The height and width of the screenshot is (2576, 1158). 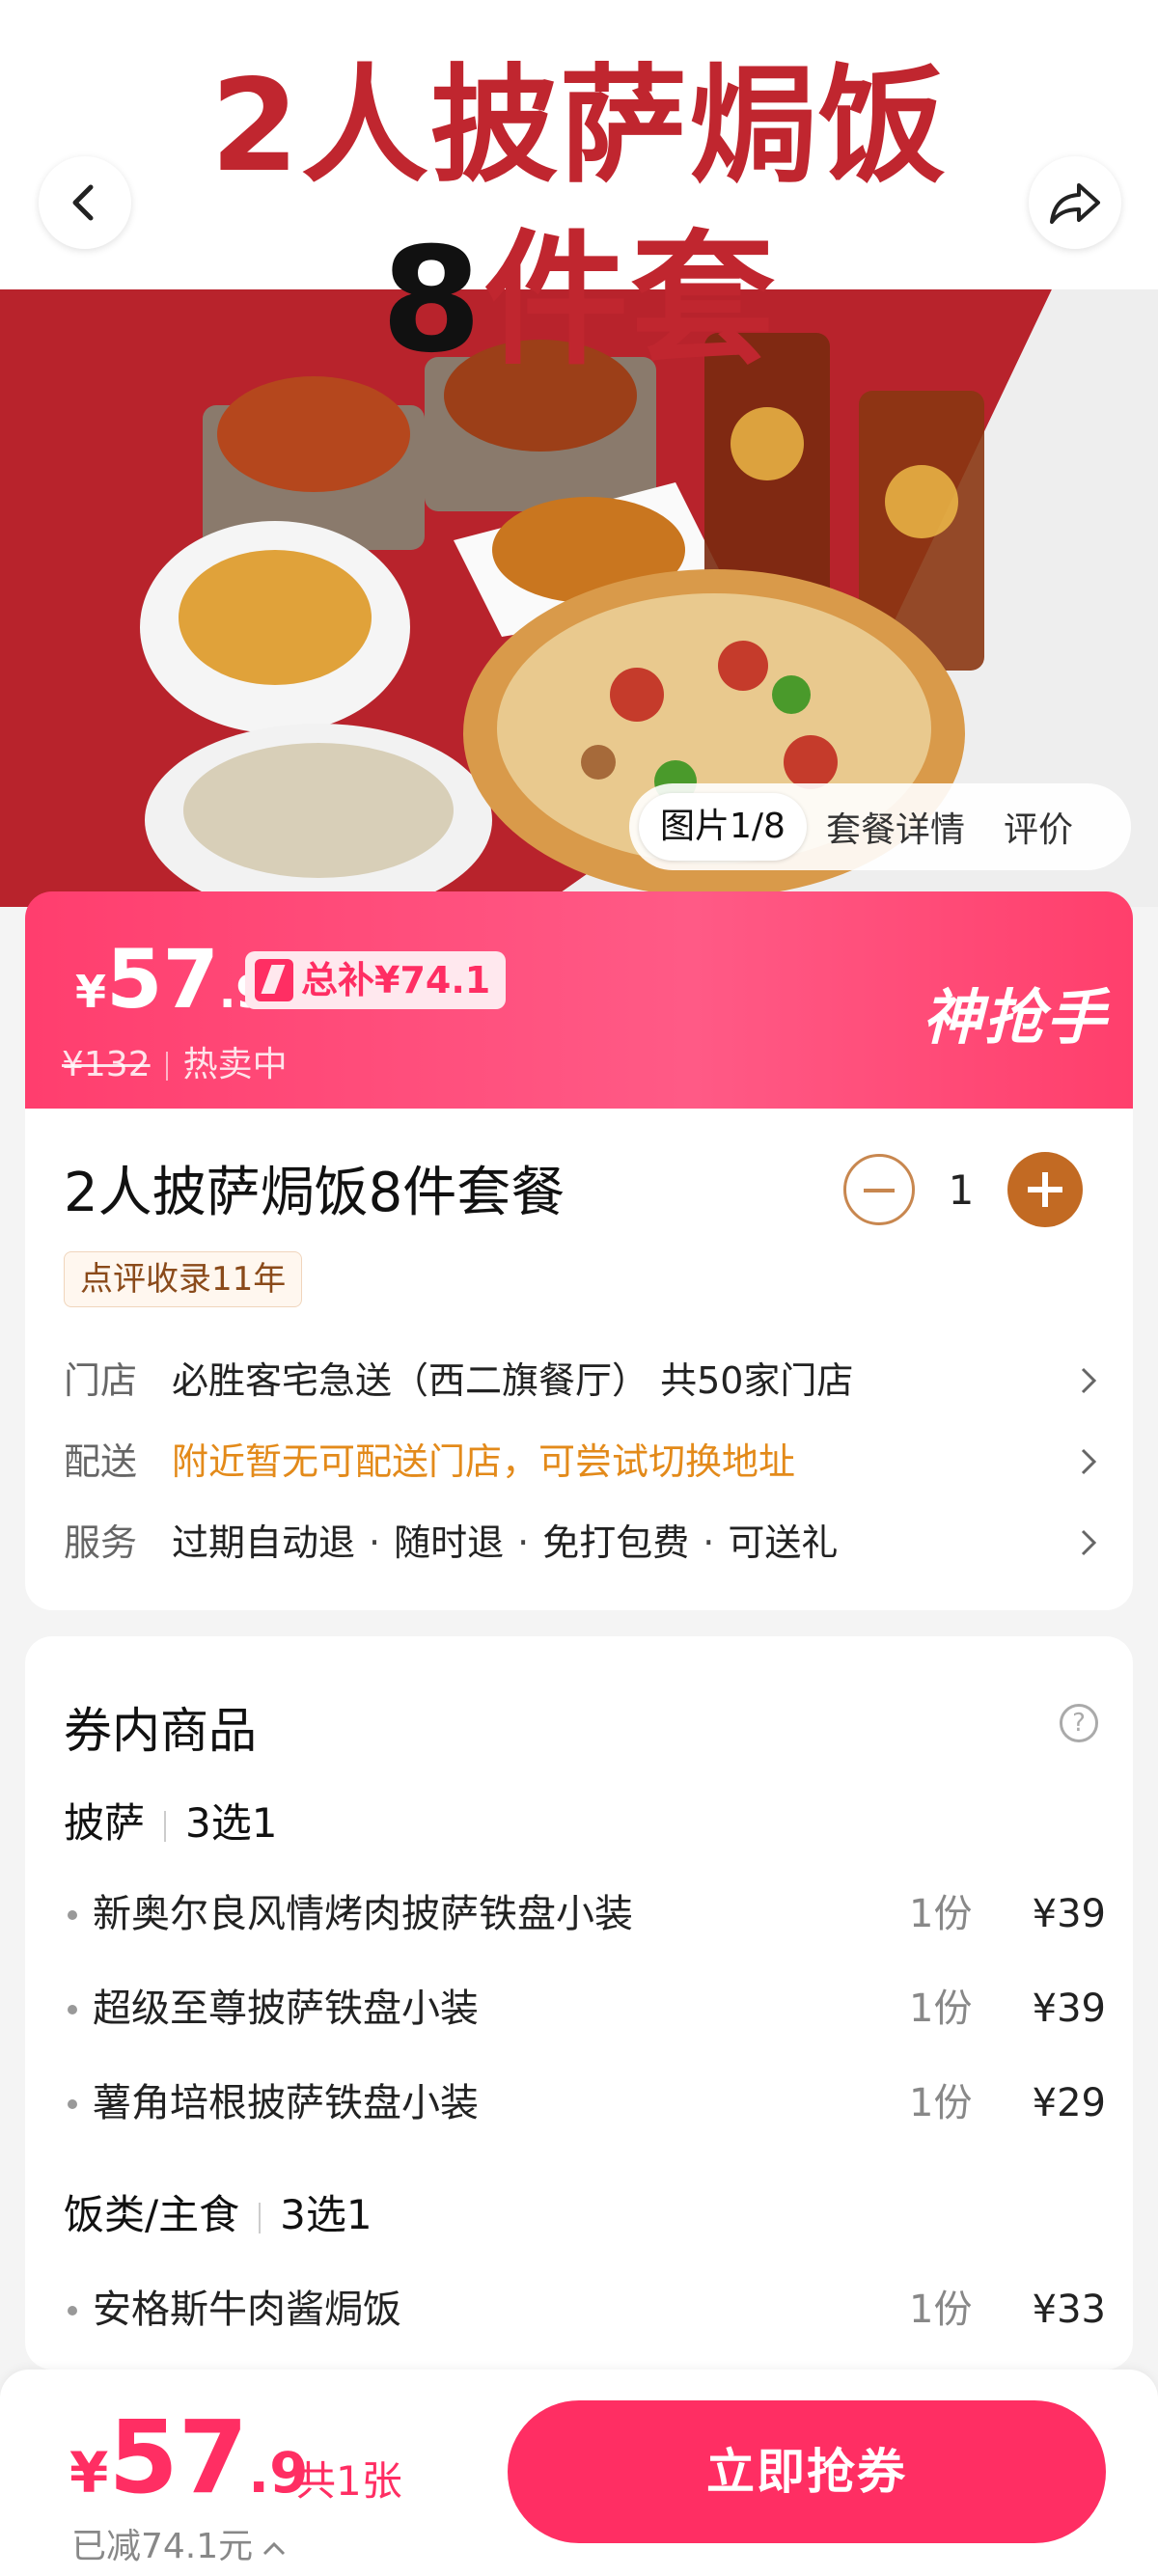 I want to click on store-row: 门店 必胜客宅急送（西二旗餐厅） 共50家门店, so click(x=585, y=1381).